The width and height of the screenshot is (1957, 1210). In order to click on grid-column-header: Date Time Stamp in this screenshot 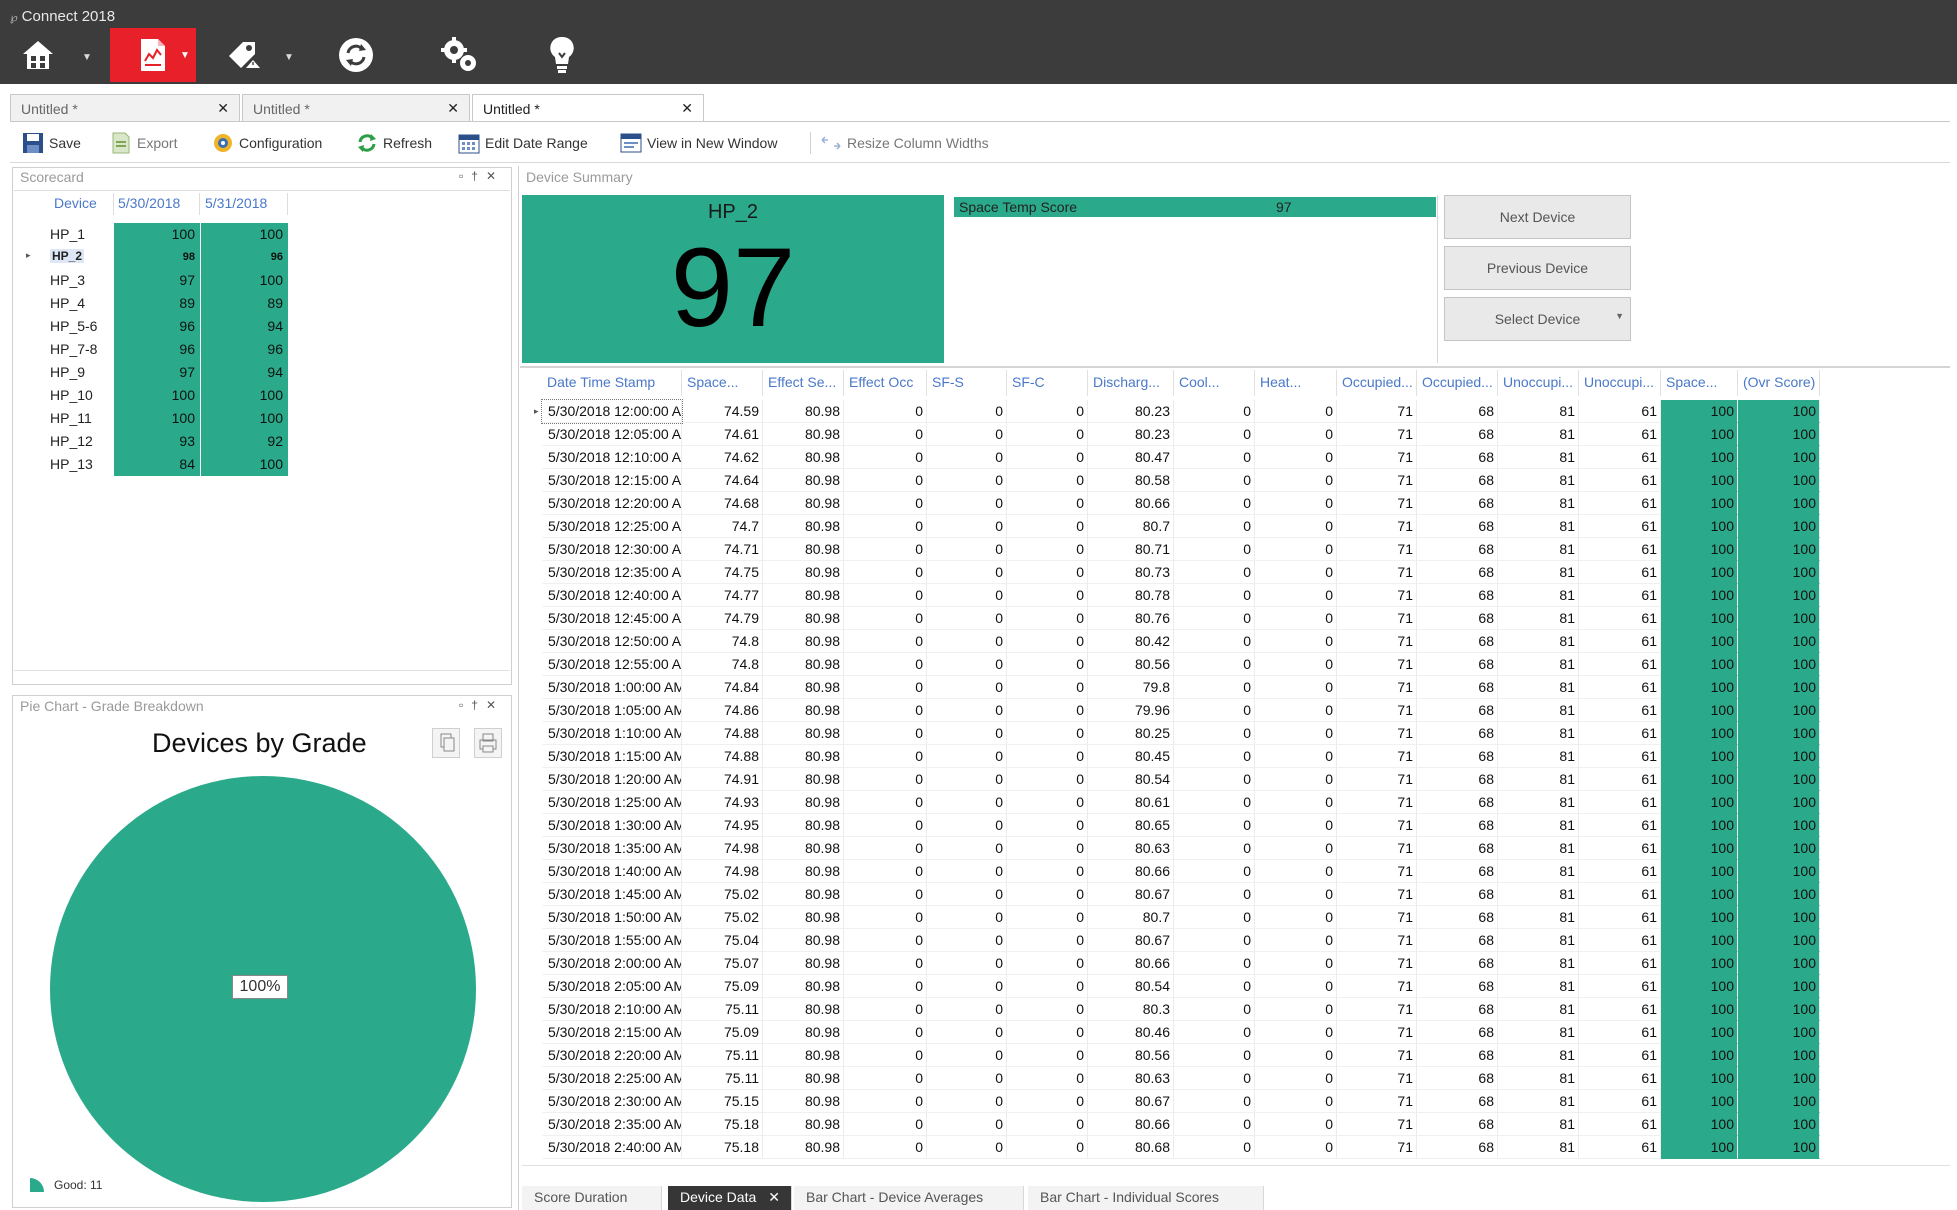, I will do `click(612, 383)`.